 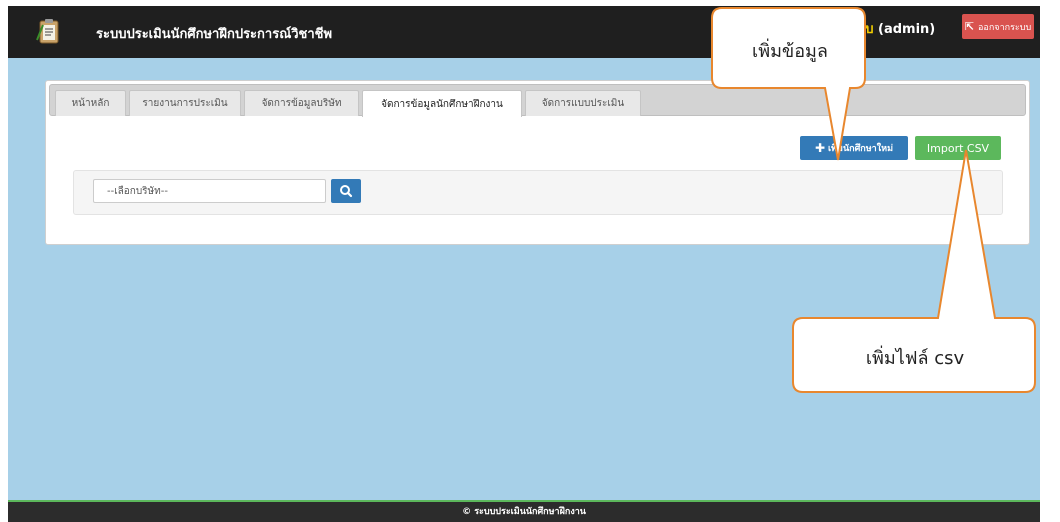 What do you see at coordinates (915, 358) in the screenshot?
I see `callout-add-csv: เพิ่มไฟล์ csv` at bounding box center [915, 358].